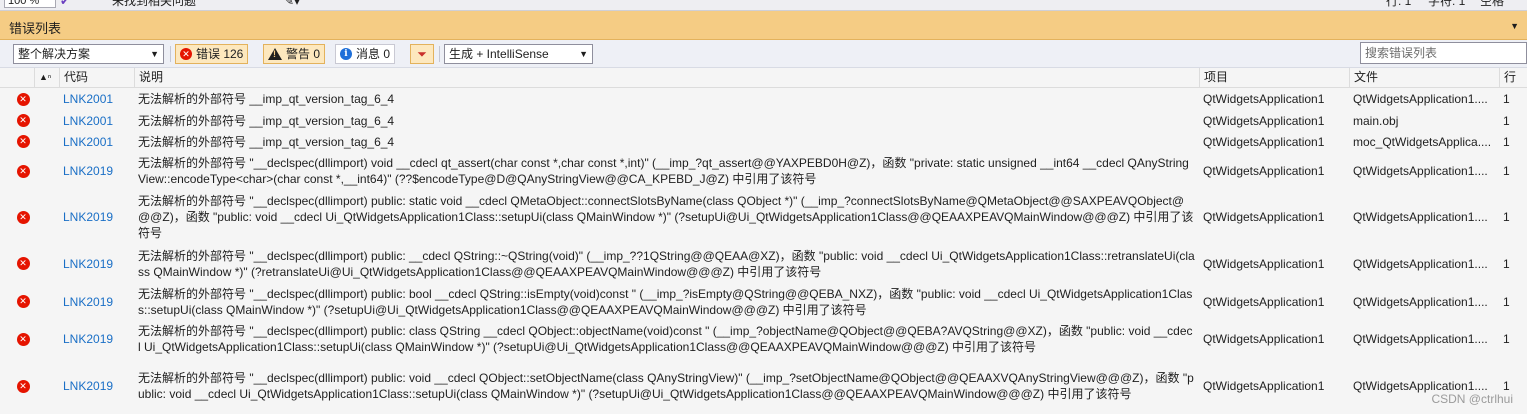 This screenshot has height=414, width=1527. I want to click on spaces-indicator: 空格, so click(1492, 4).